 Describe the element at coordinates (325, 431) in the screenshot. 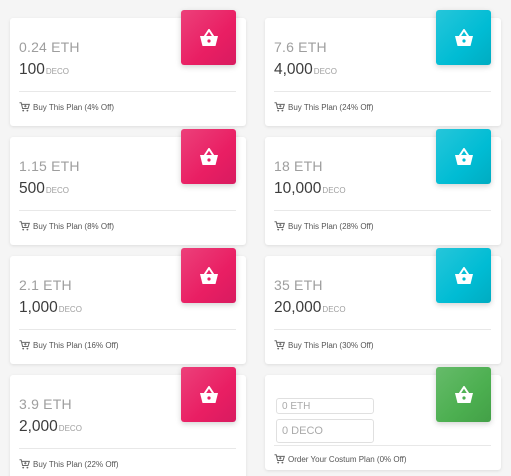

I see `custom-deco-input` at that location.